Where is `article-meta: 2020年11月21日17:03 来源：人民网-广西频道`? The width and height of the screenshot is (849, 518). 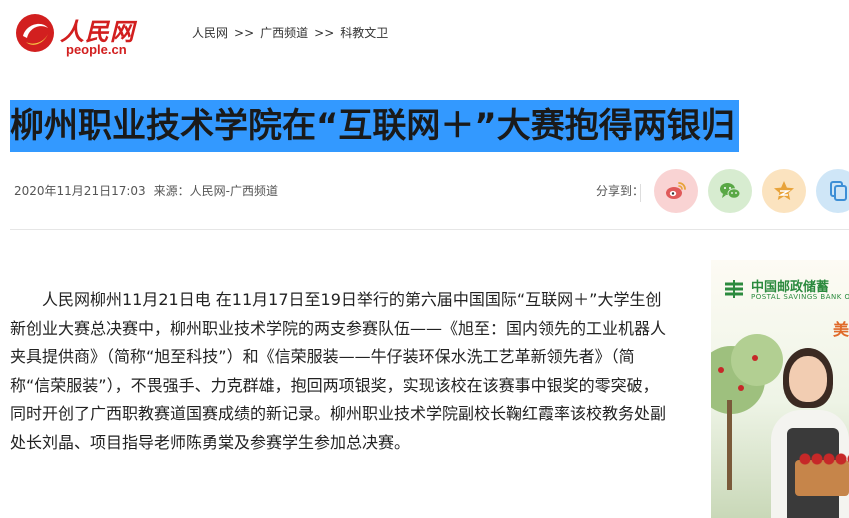 article-meta: 2020年11月21日17:03 来源：人民网-广西频道 is located at coordinates (146, 190).